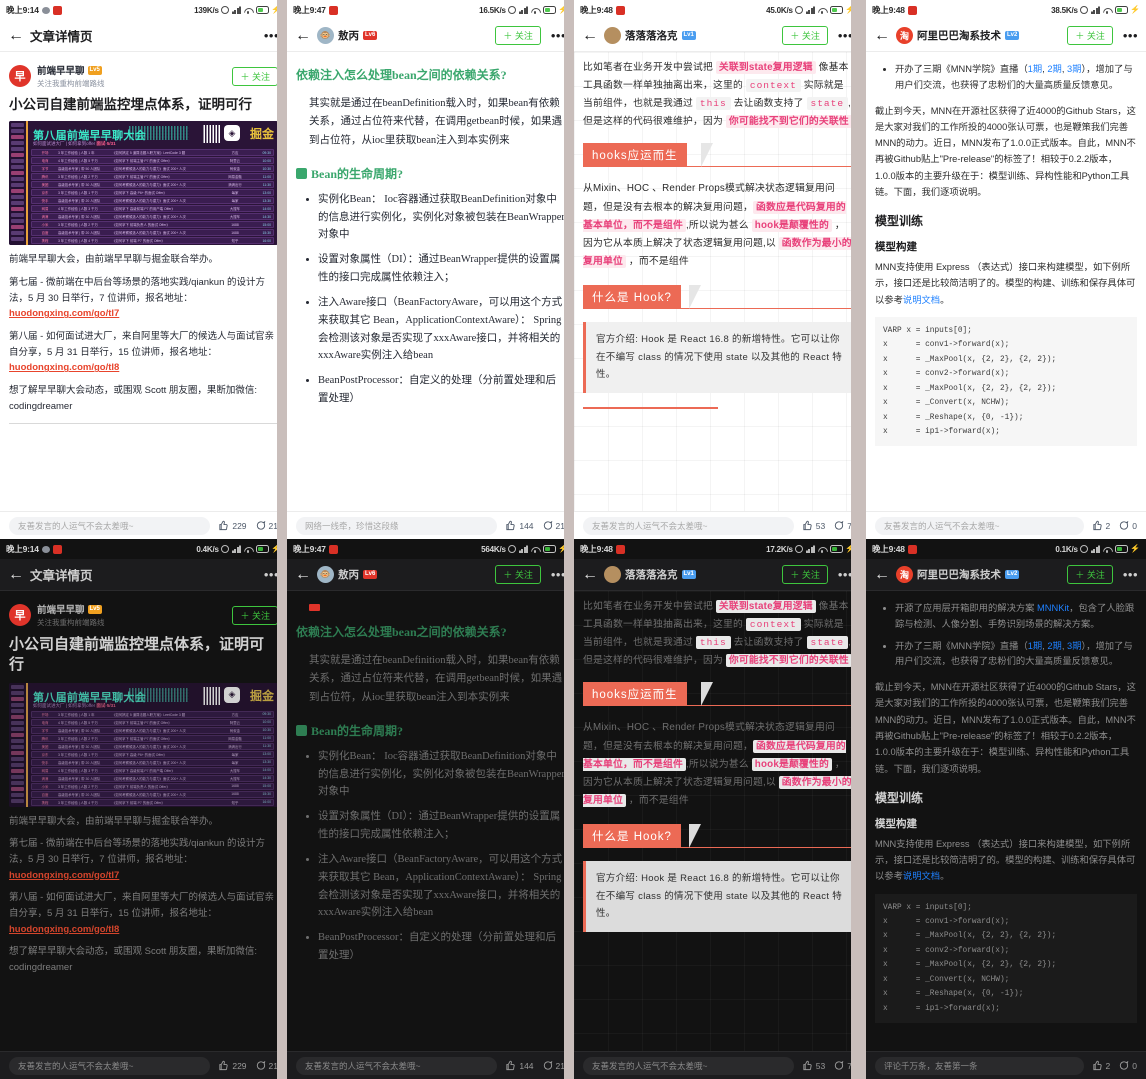  What do you see at coordinates (888, 10) in the screenshot?
I see `status-time: 晚上9:48` at bounding box center [888, 10].